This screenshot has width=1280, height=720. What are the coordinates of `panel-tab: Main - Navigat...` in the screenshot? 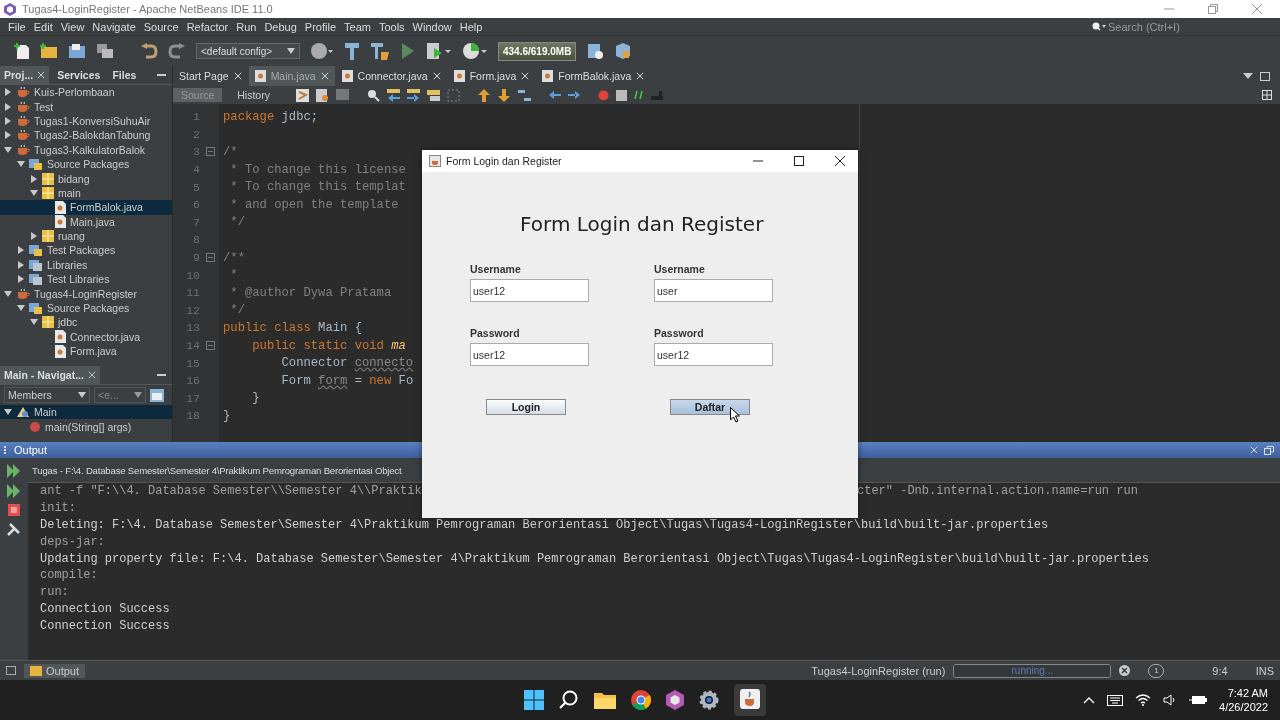 It's located at (50, 375).